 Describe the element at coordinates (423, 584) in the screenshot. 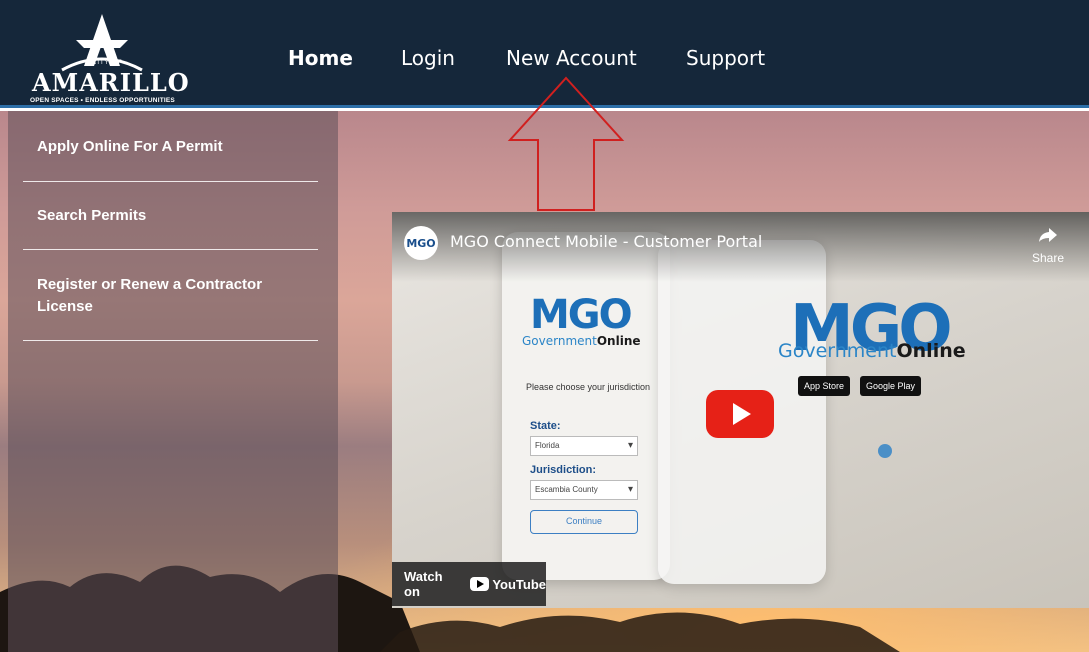

I see `watch-on-label: Watch on` at that location.